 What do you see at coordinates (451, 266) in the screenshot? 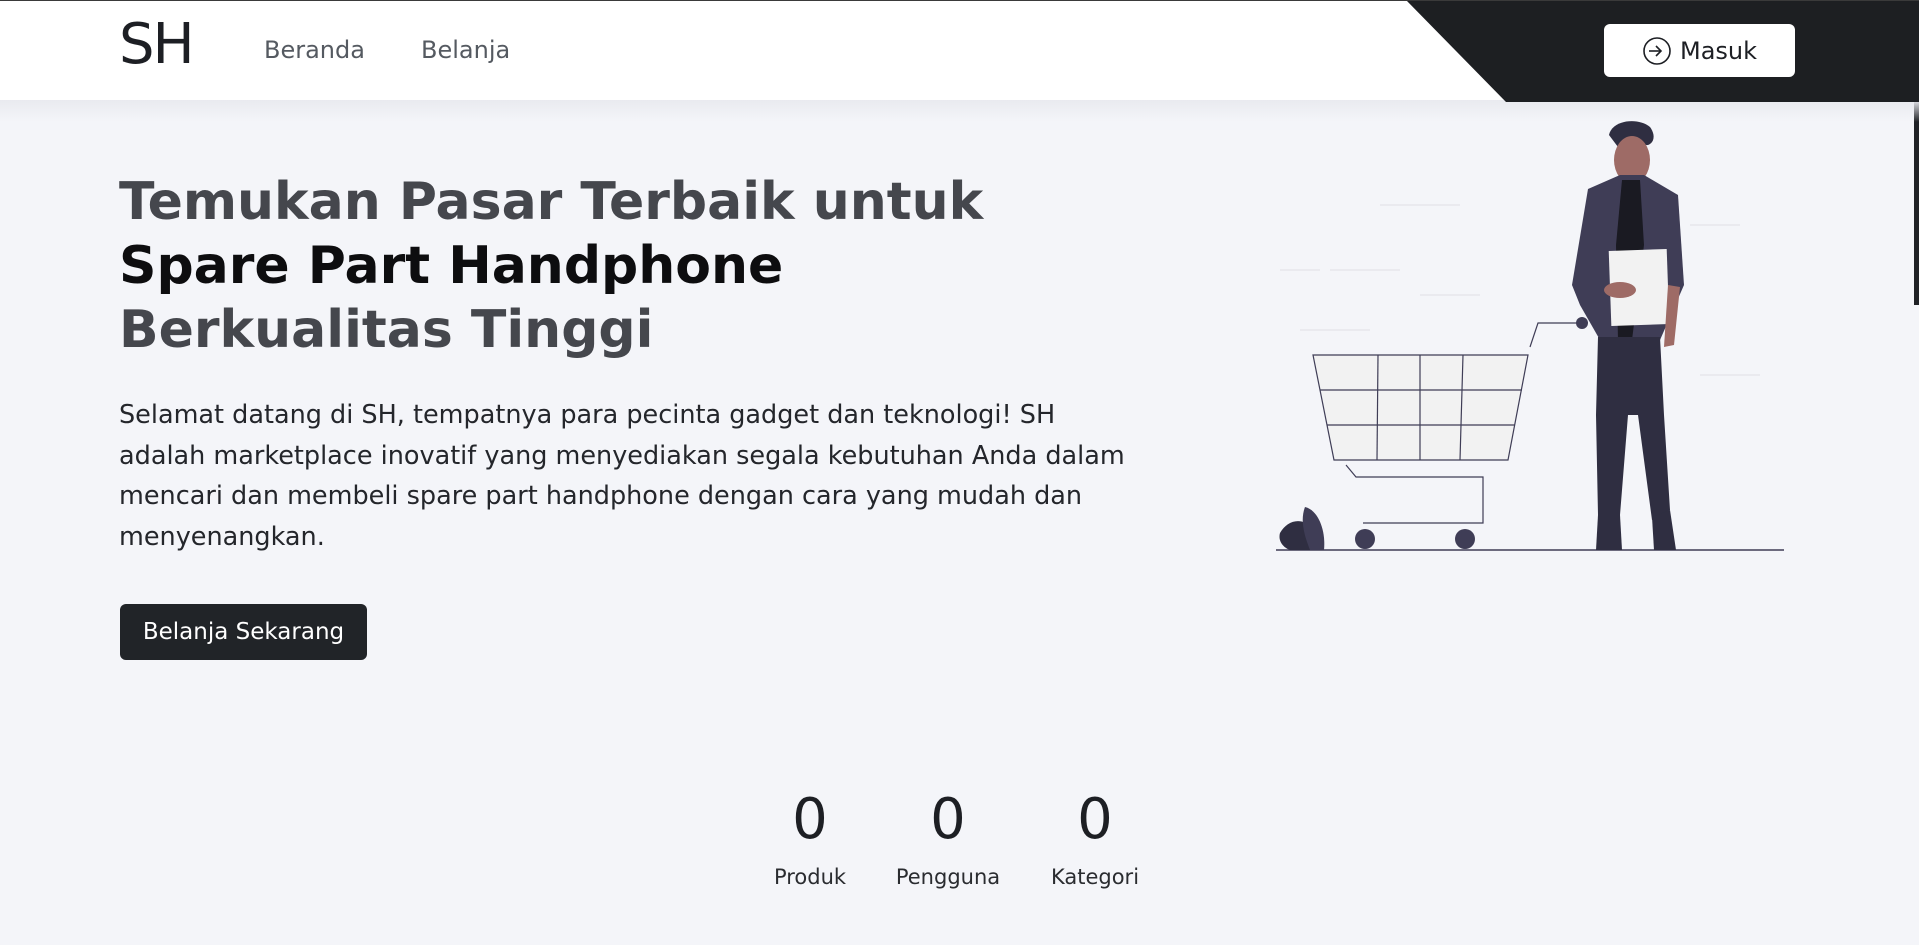
I see `hero-title-highlight: Spare Part Handphone` at bounding box center [451, 266].